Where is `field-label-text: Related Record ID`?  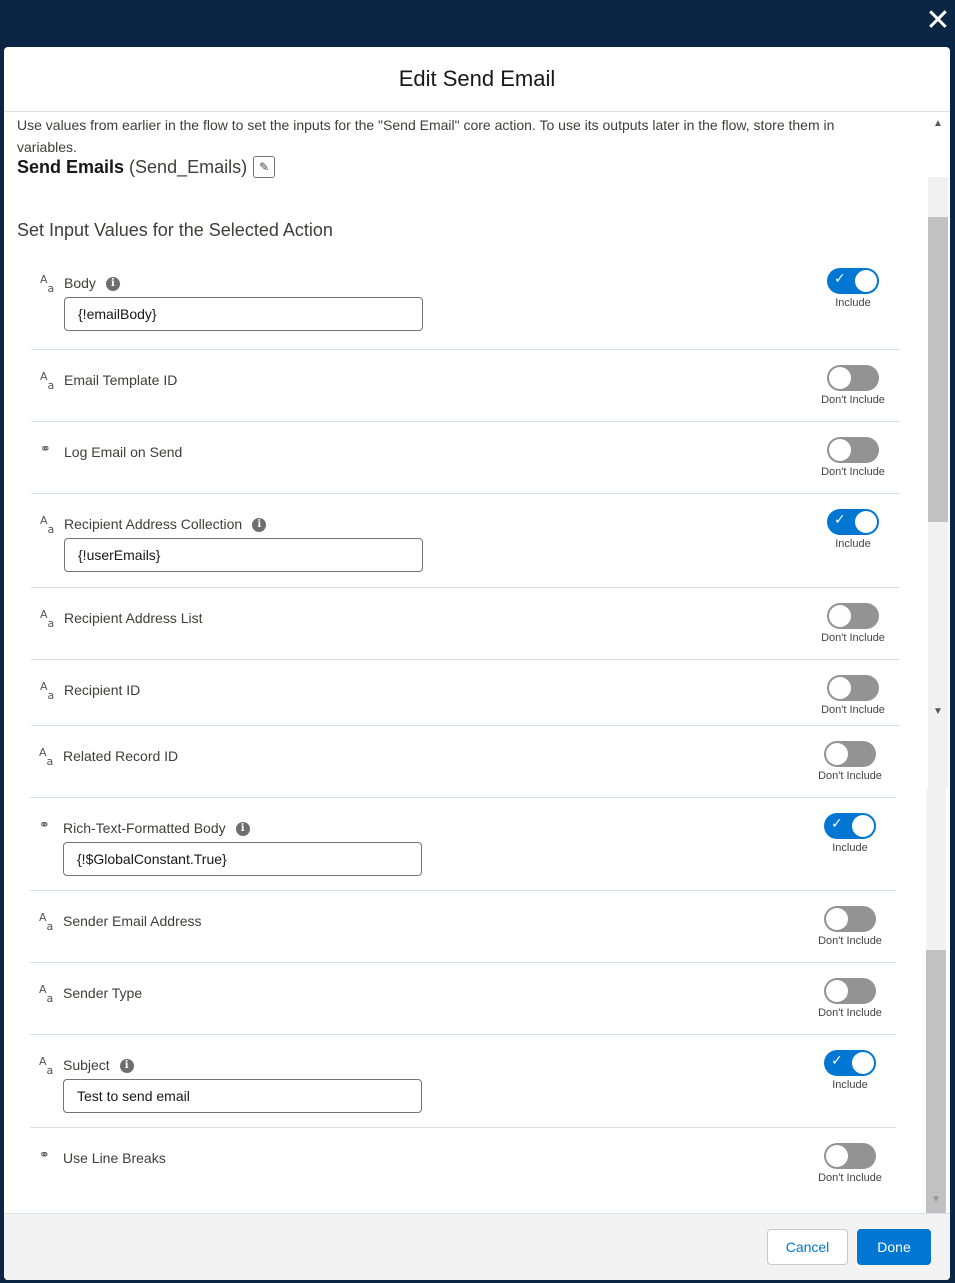
field-label-text: Related Record ID is located at coordinates (121, 756).